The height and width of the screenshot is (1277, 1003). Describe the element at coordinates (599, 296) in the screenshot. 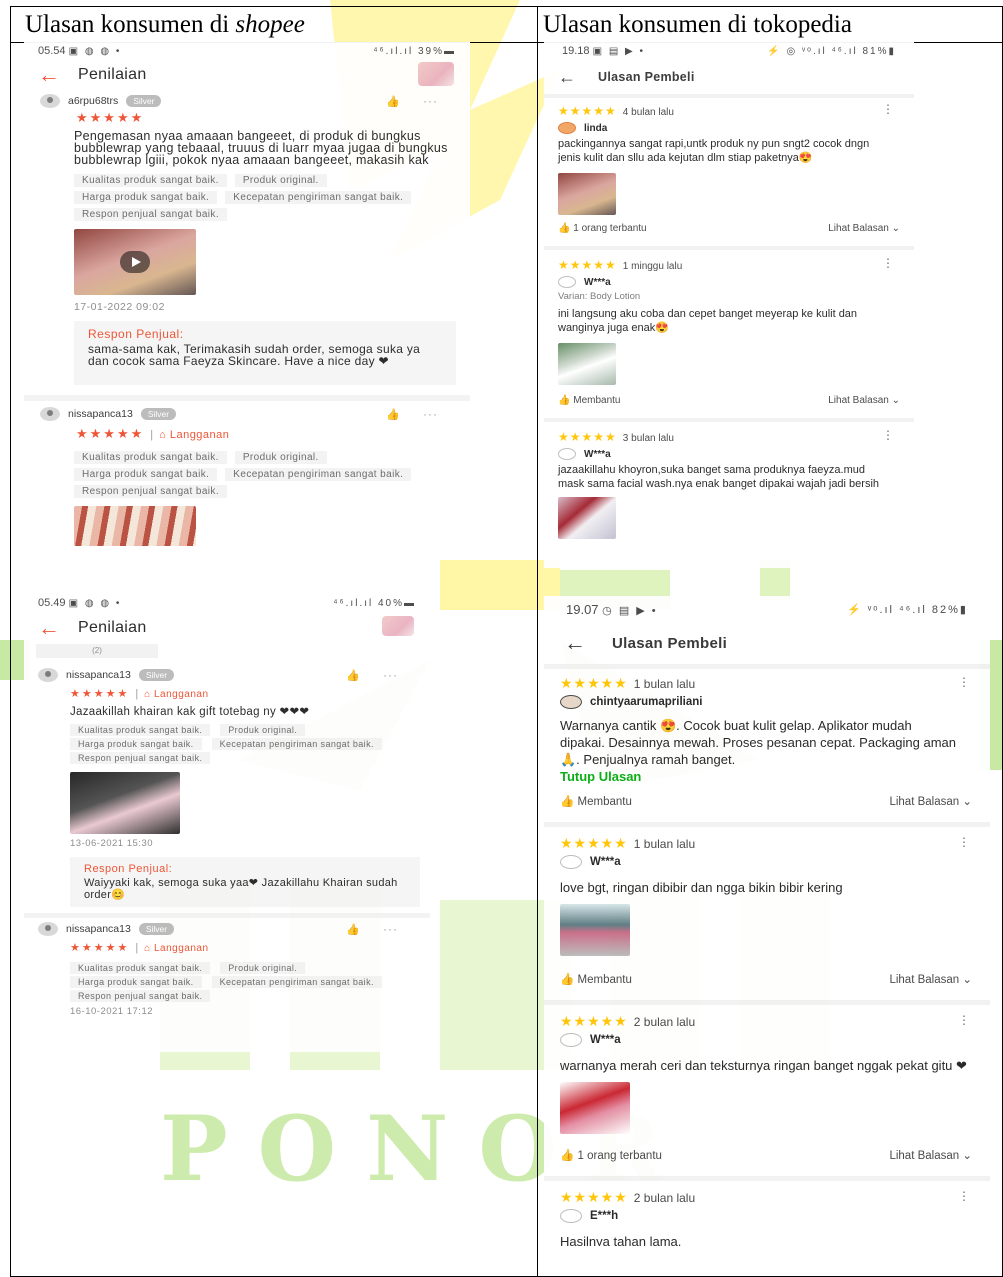

I see `variant-label: Varian: Body Lotion` at that location.